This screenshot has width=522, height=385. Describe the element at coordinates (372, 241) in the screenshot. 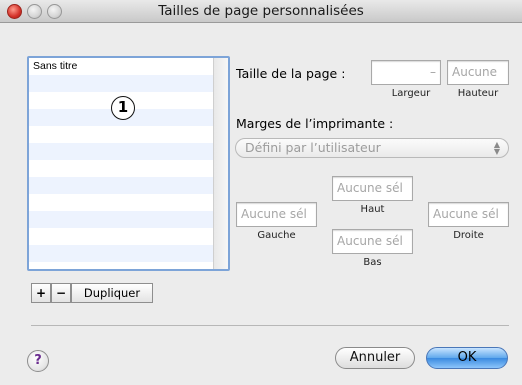

I see `bottom-margin-field: Aucune sél` at that location.